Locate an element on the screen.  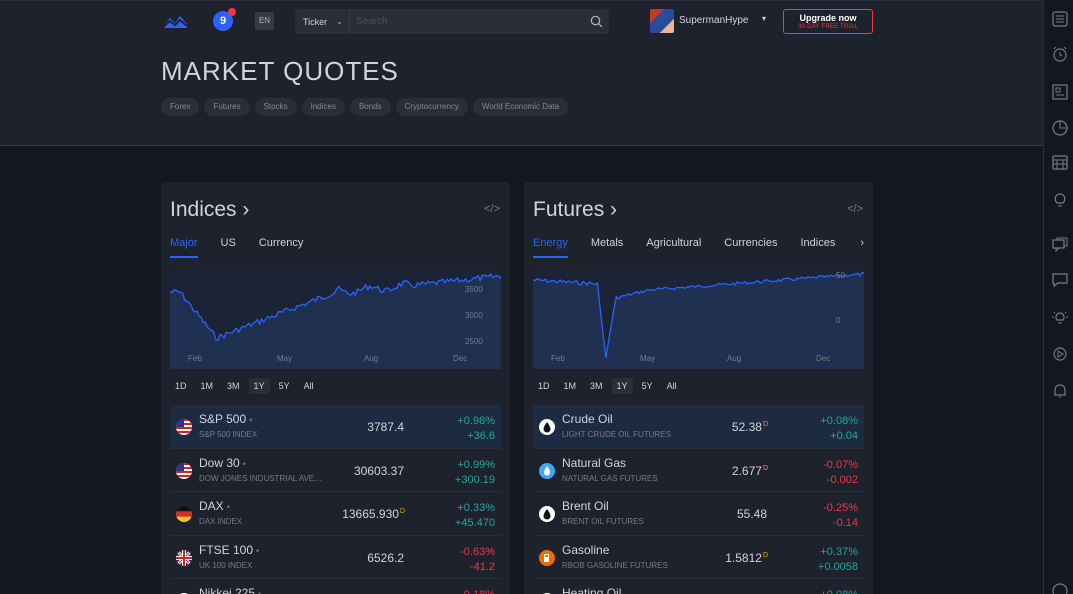
tab-us: US is located at coordinates (228, 247).